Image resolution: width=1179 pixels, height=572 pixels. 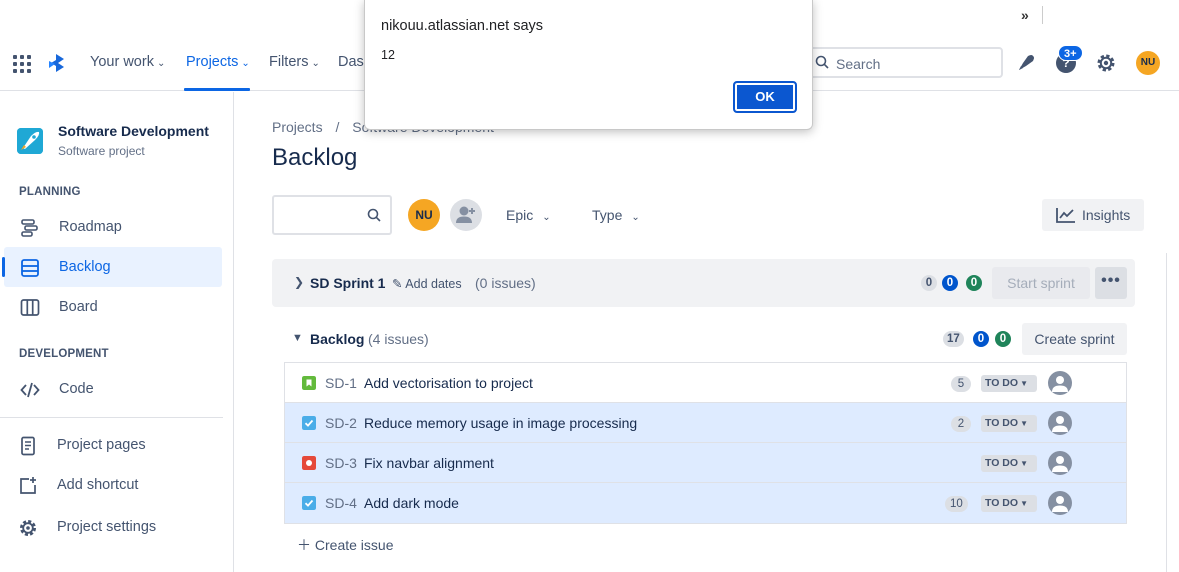 What do you see at coordinates (341, 423) in the screenshot?
I see `issue-key: SD-2` at bounding box center [341, 423].